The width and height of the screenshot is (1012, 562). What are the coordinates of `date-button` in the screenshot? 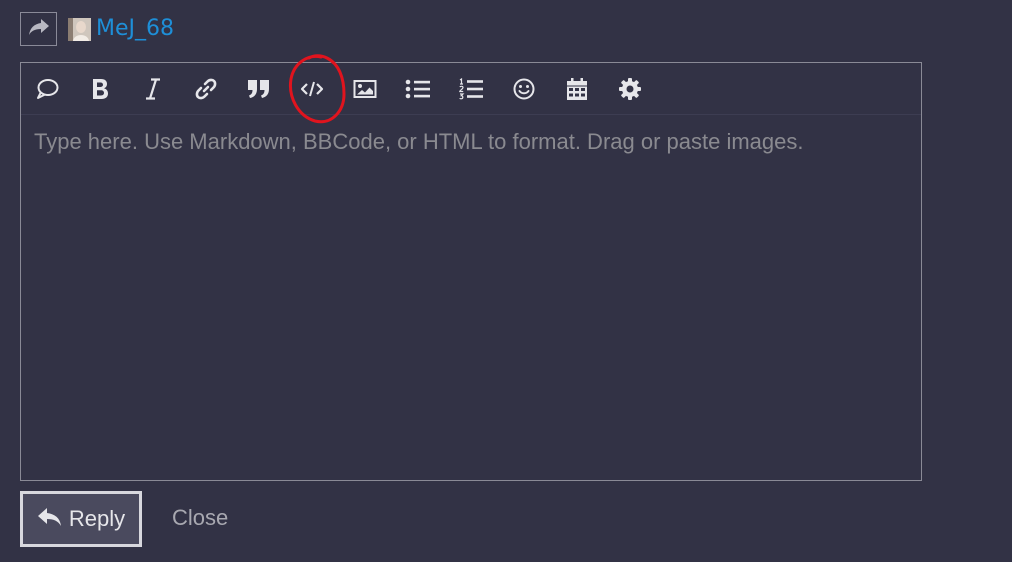 It's located at (577, 89).